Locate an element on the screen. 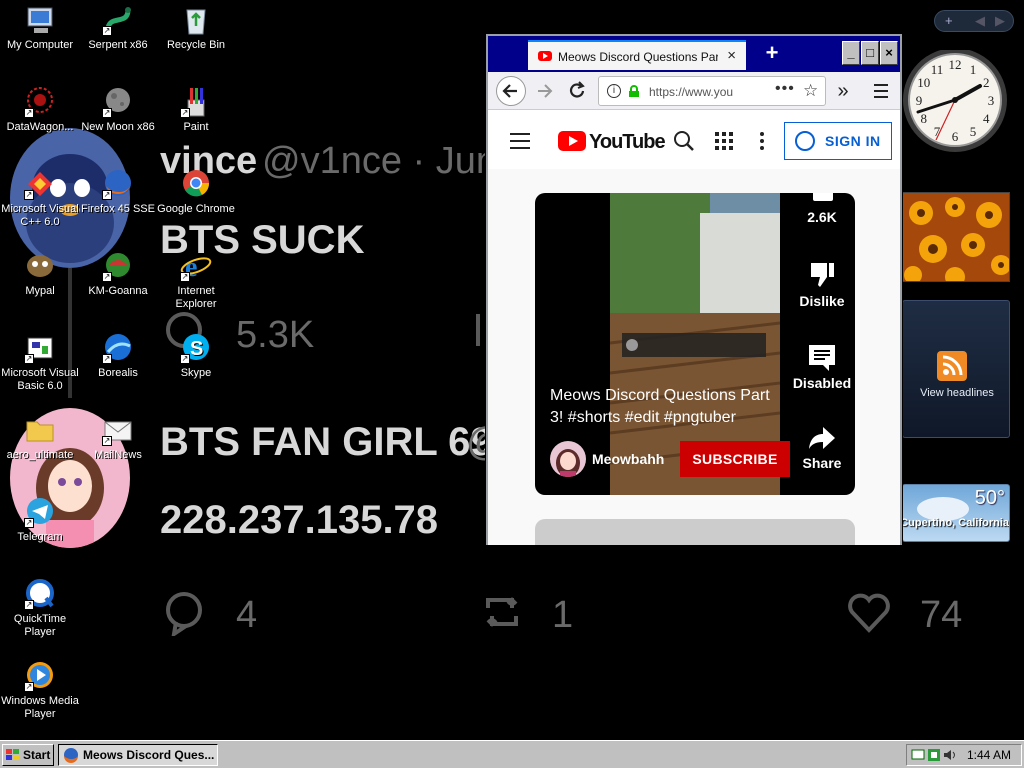 Image resolution: width=1024 pixels, height=768 pixels. desktop-icon-visual-cpp: ↗ Microsoft Visual C++ 6.0 is located at coordinates (40, 198).